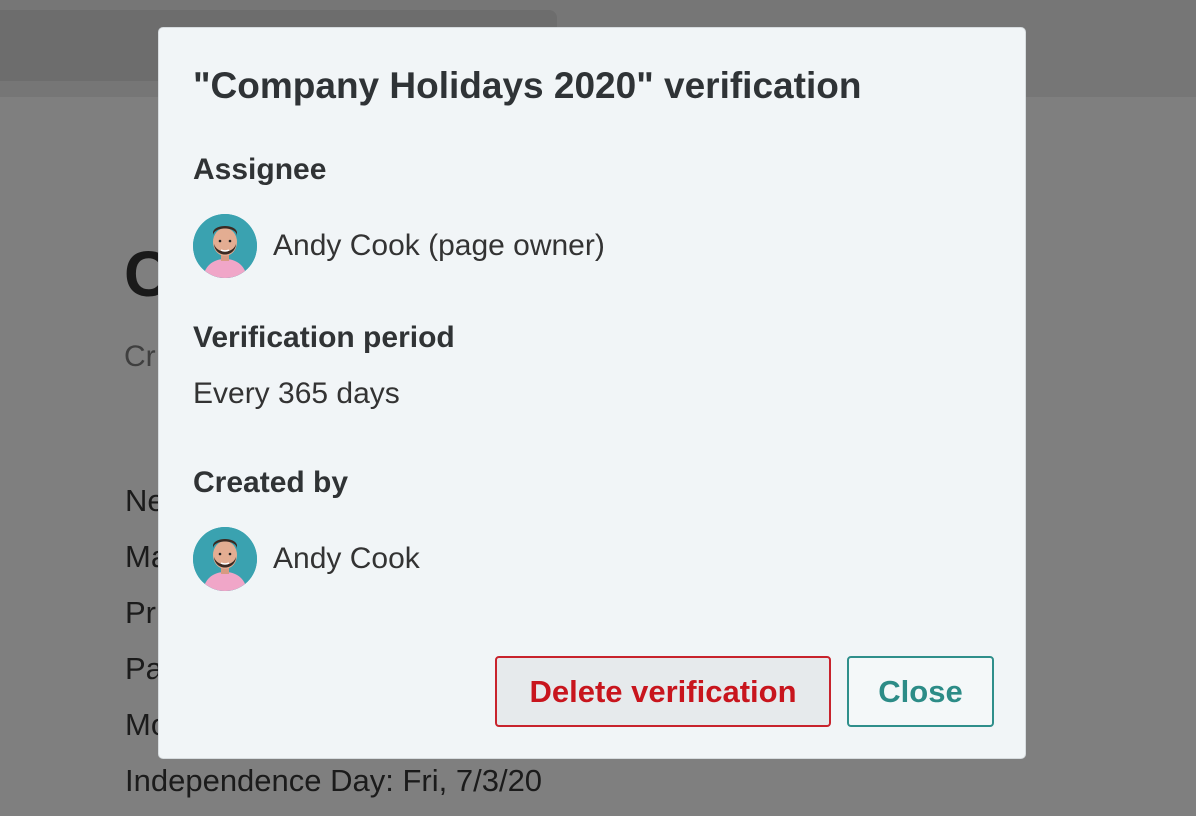 This screenshot has height=816, width=1196. I want to click on page-subtitle: Cr, so click(140, 356).